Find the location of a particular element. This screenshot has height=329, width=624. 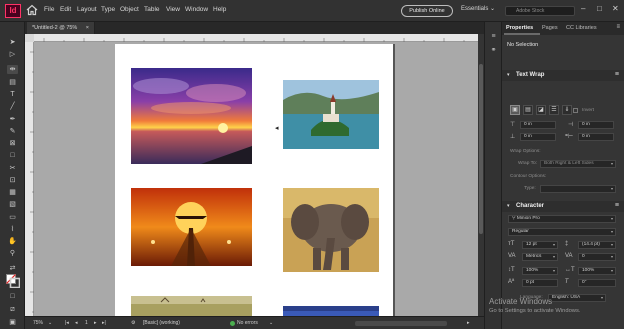

image-frame-savanna is located at coordinates (191, 306).